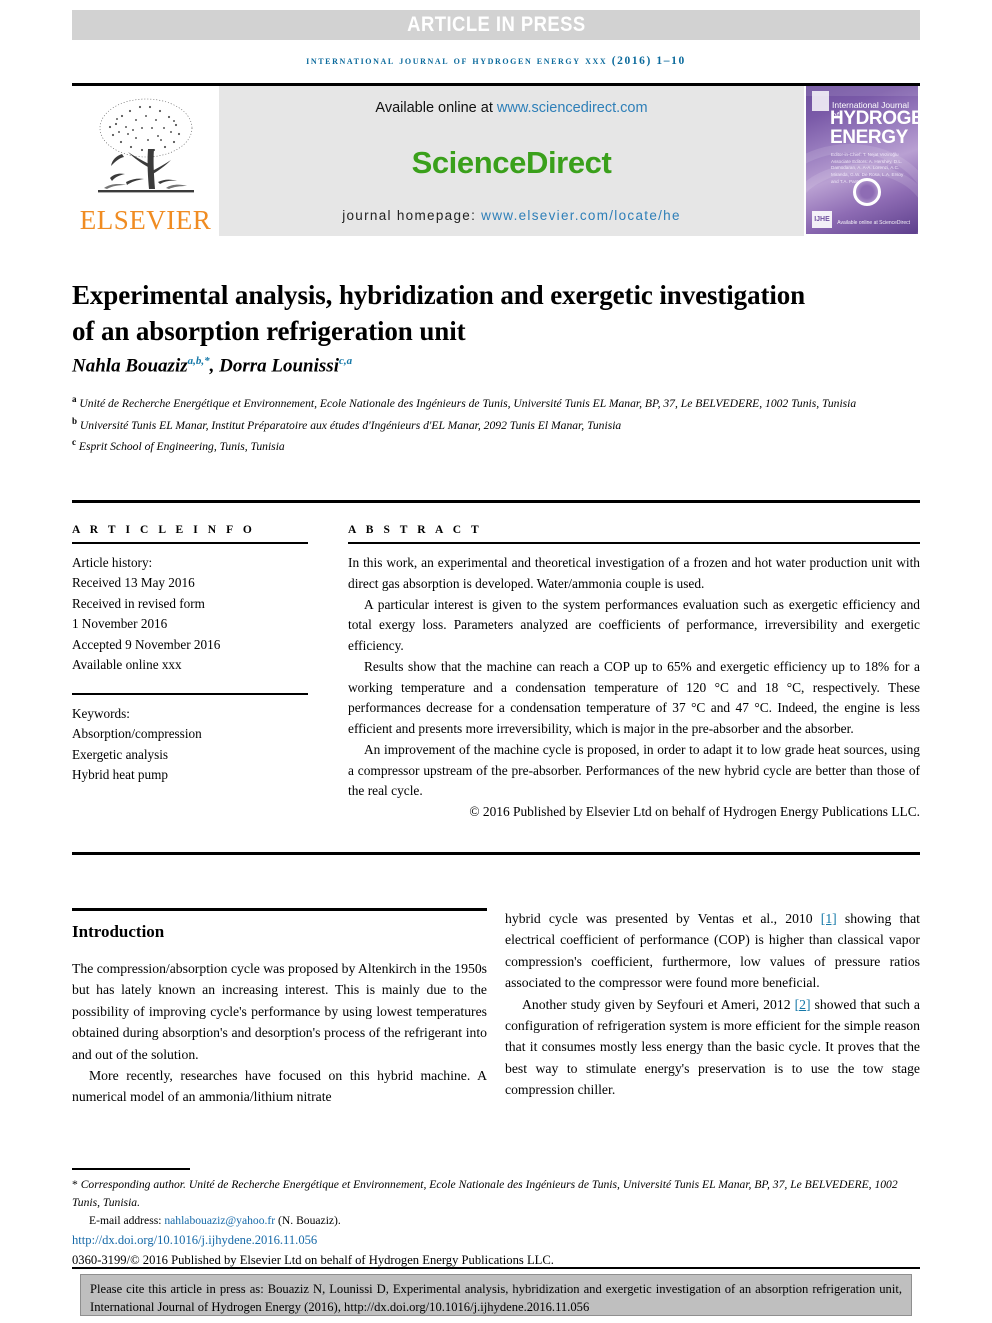  What do you see at coordinates (496, 501) in the screenshot?
I see `abstract-block-top-rule` at bounding box center [496, 501].